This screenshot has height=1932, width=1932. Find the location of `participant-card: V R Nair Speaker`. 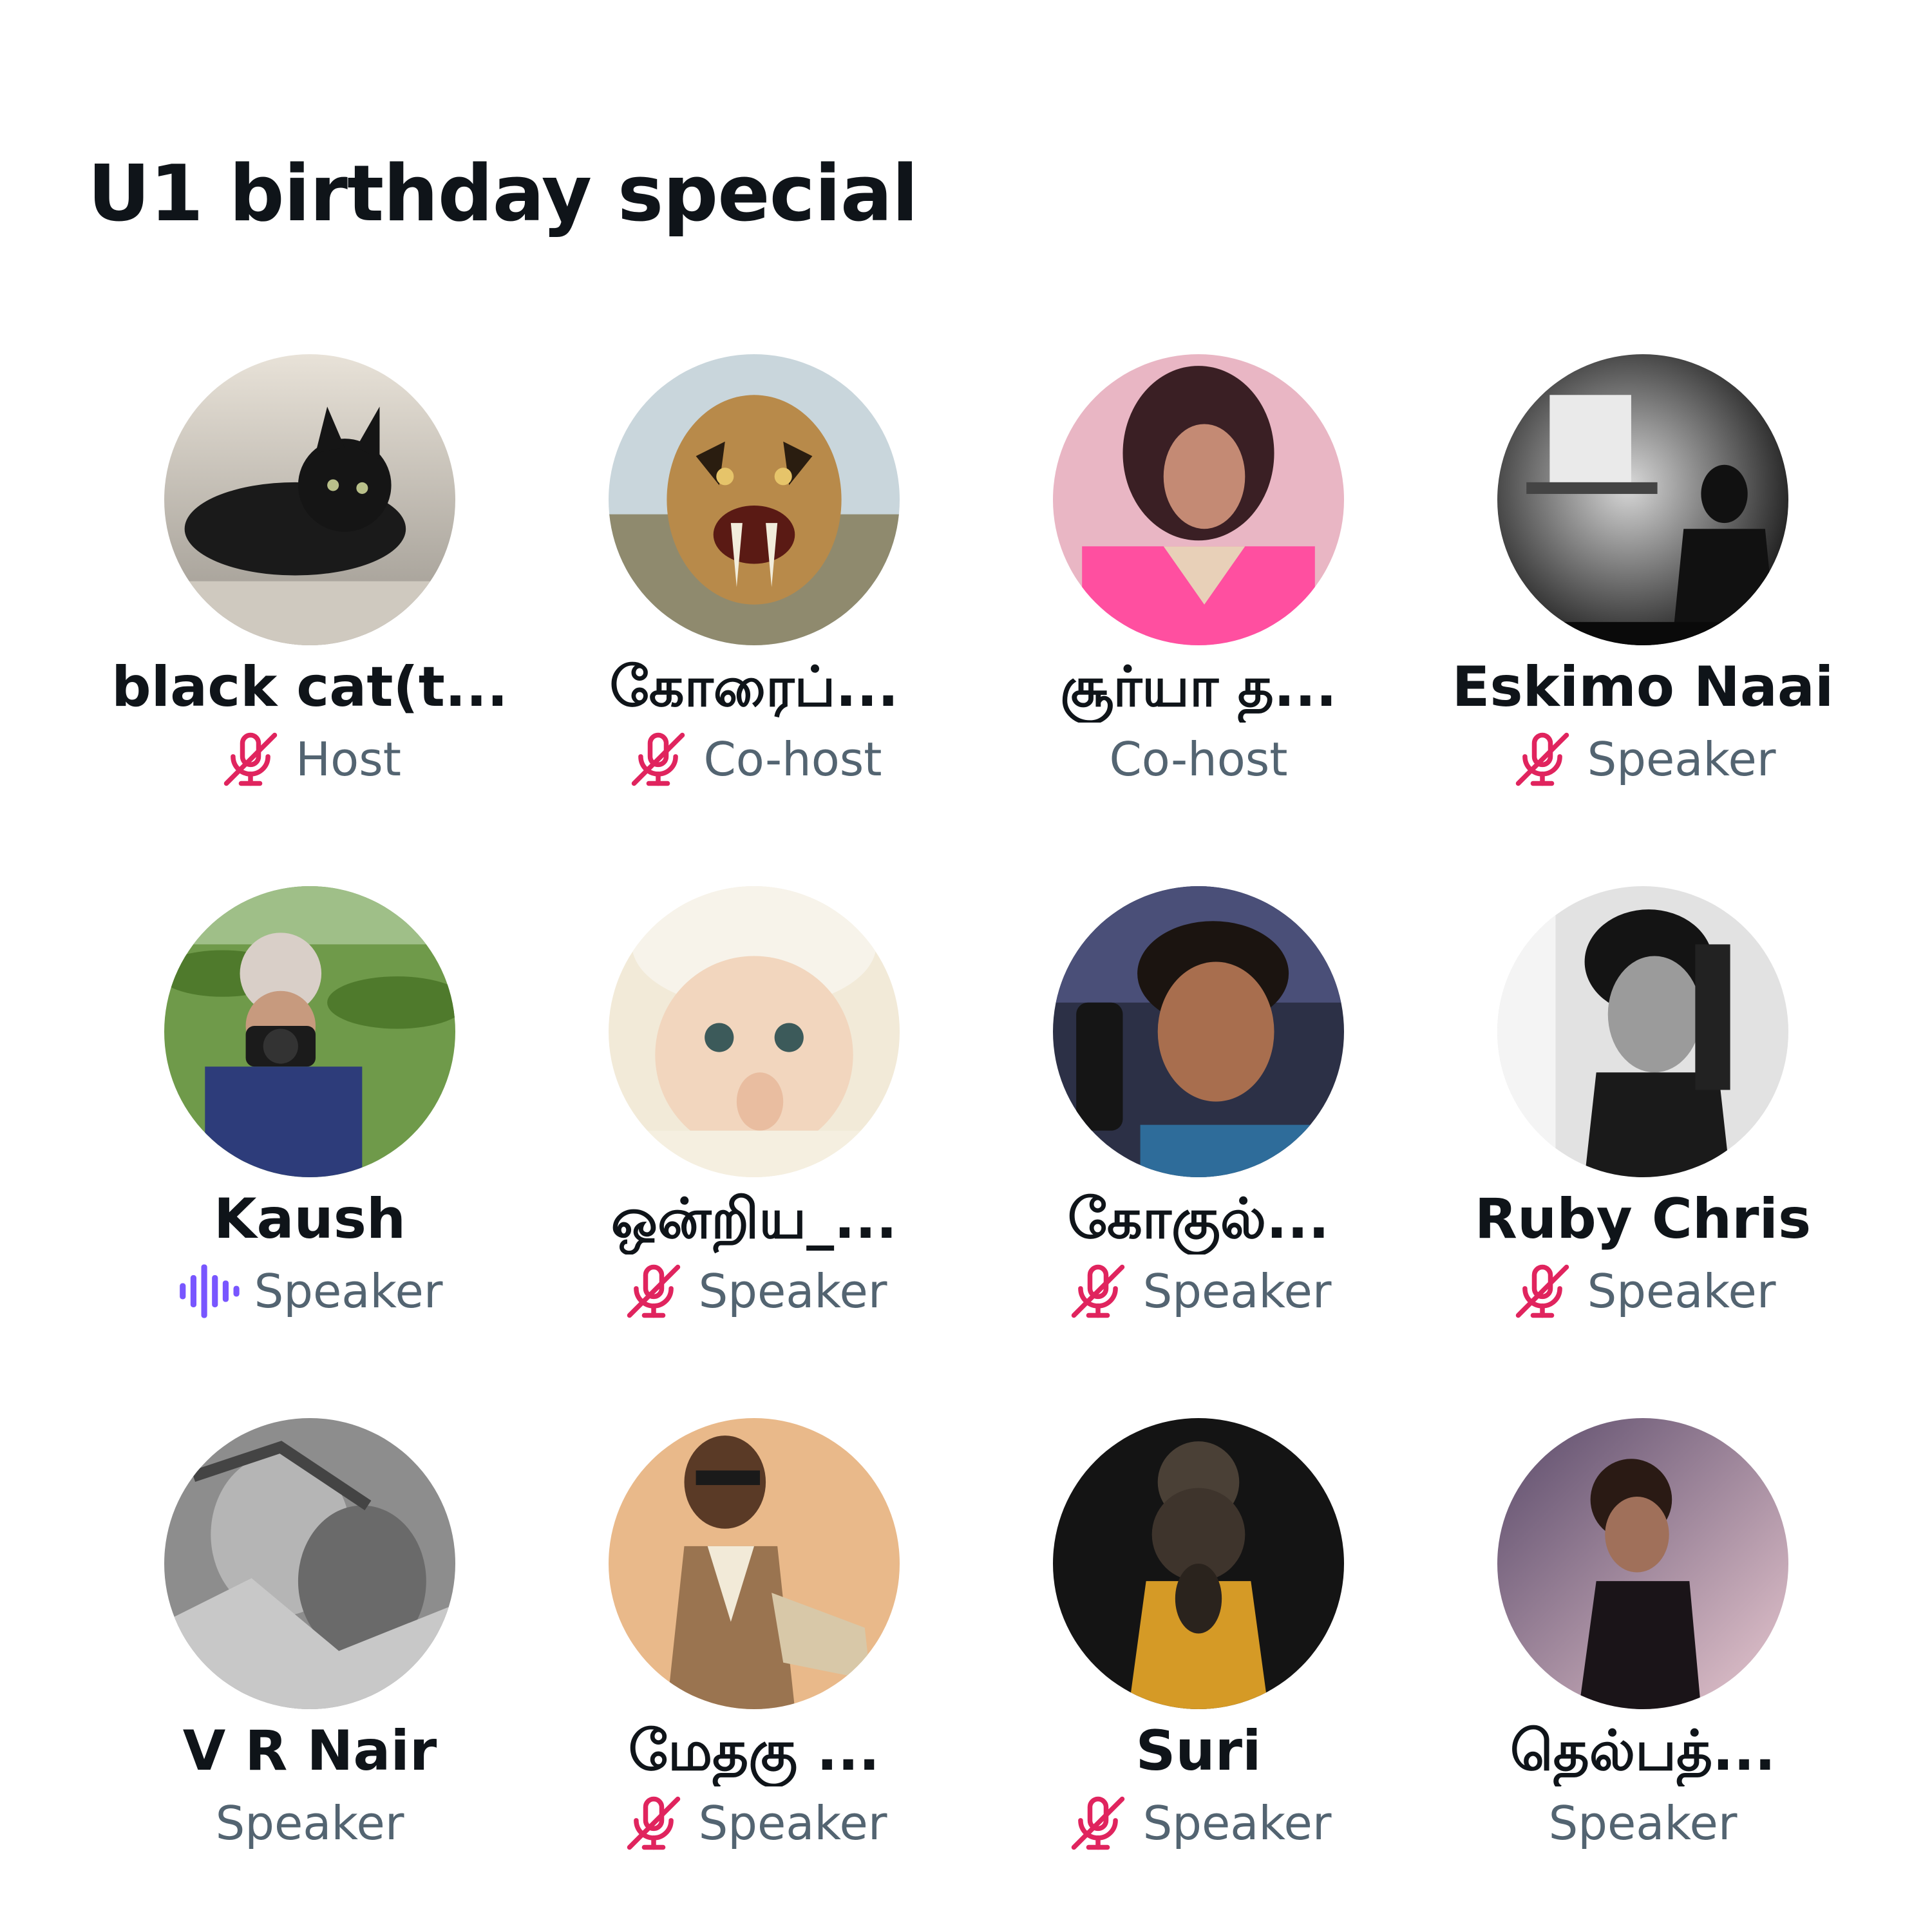

participant-card: V R Nair Speaker is located at coordinates (310, 1669).